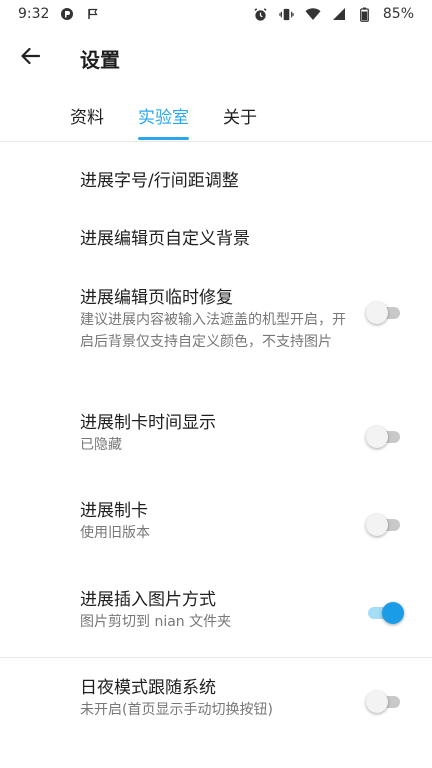 Image resolution: width=432 pixels, height=768 pixels. I want to click on arrow-left-icon, so click(30, 58).